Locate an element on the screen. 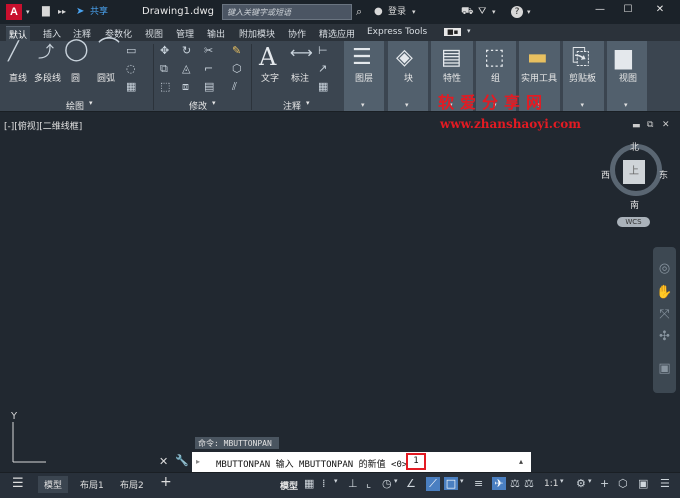 This screenshot has height=498, width=680. erase-icon: ✎ is located at coordinates (236, 51).